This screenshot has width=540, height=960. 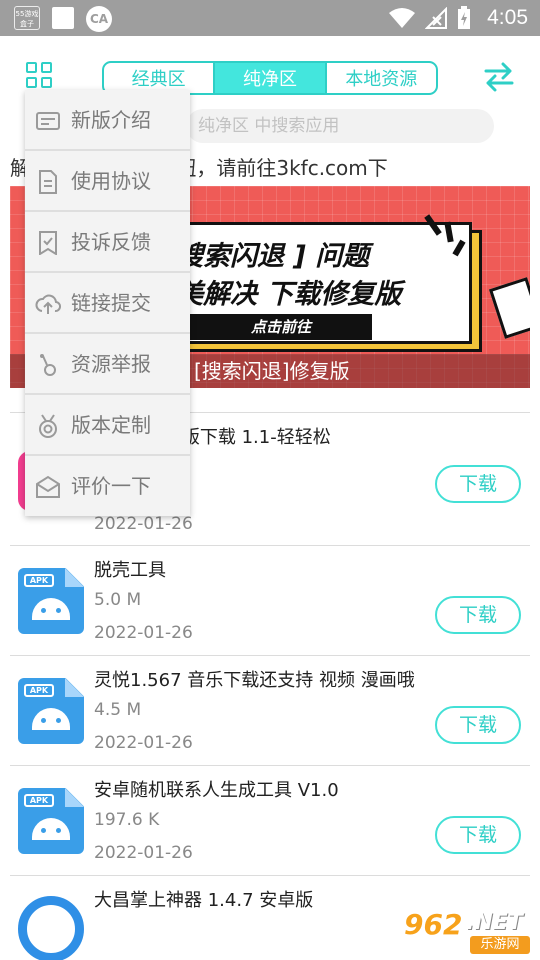 What do you see at coordinates (127, 820) in the screenshot?
I see `item-size: 197.6 K` at bounding box center [127, 820].